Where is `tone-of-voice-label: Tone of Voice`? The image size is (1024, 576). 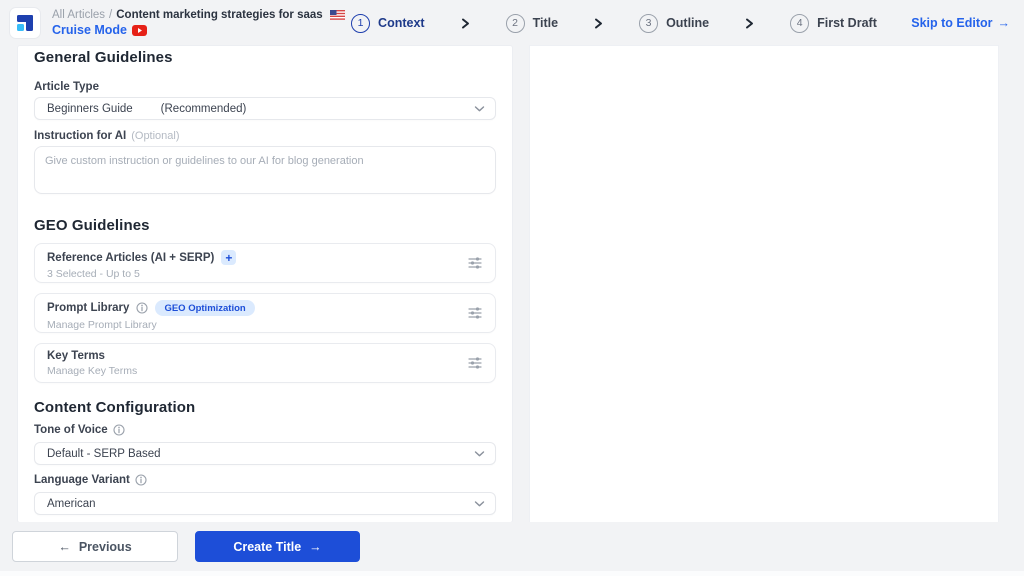 tone-of-voice-label: Tone of Voice is located at coordinates (265, 430).